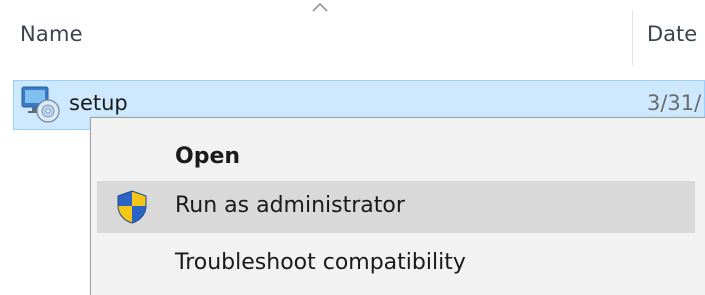  What do you see at coordinates (208, 156) in the screenshot?
I see `menu-item-label: Open` at bounding box center [208, 156].